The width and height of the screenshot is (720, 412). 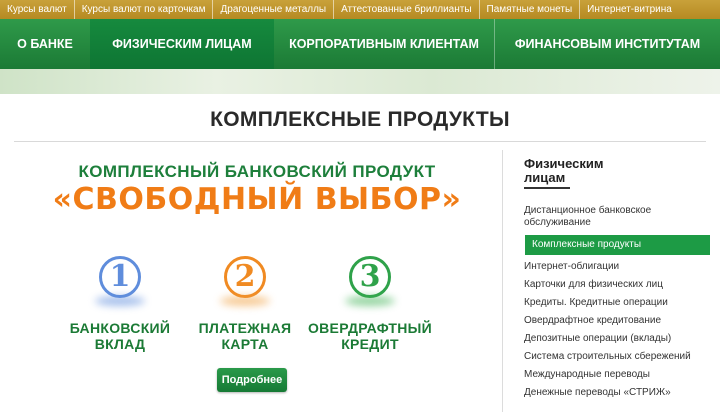 I want to click on step-label-line1: Овердрафтный, so click(x=370, y=328).